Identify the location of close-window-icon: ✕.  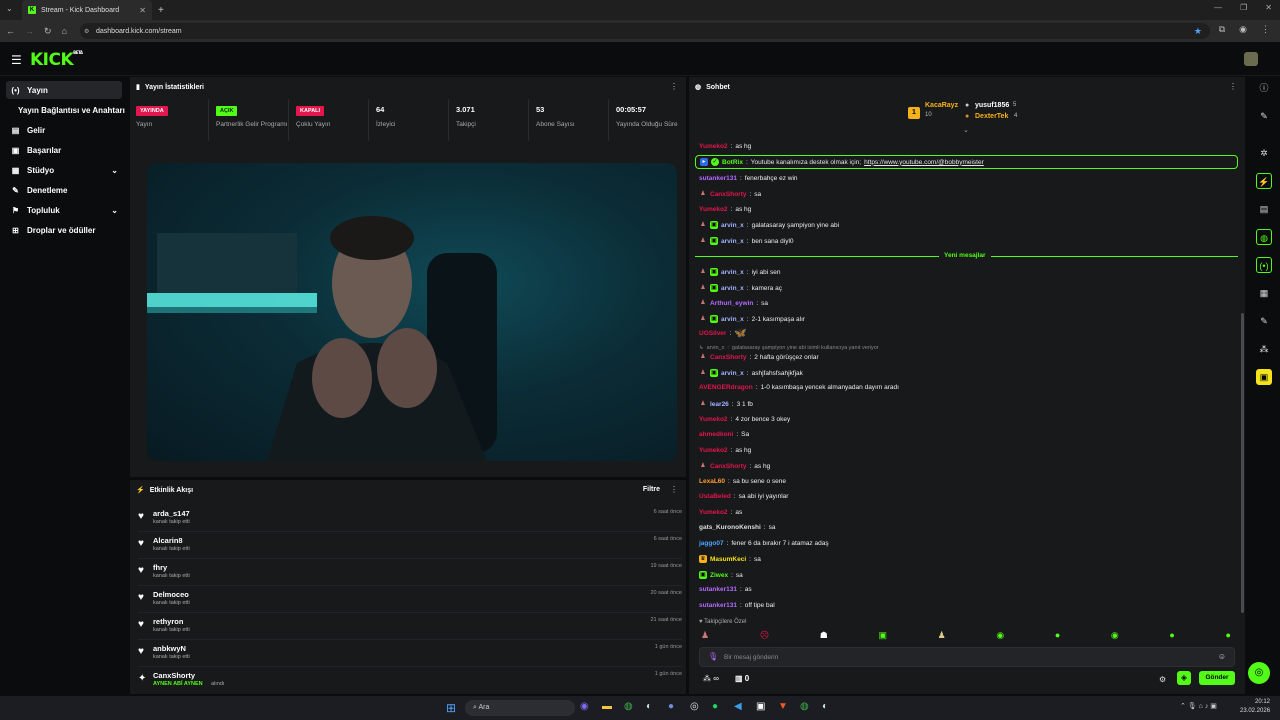
(1268, 7).